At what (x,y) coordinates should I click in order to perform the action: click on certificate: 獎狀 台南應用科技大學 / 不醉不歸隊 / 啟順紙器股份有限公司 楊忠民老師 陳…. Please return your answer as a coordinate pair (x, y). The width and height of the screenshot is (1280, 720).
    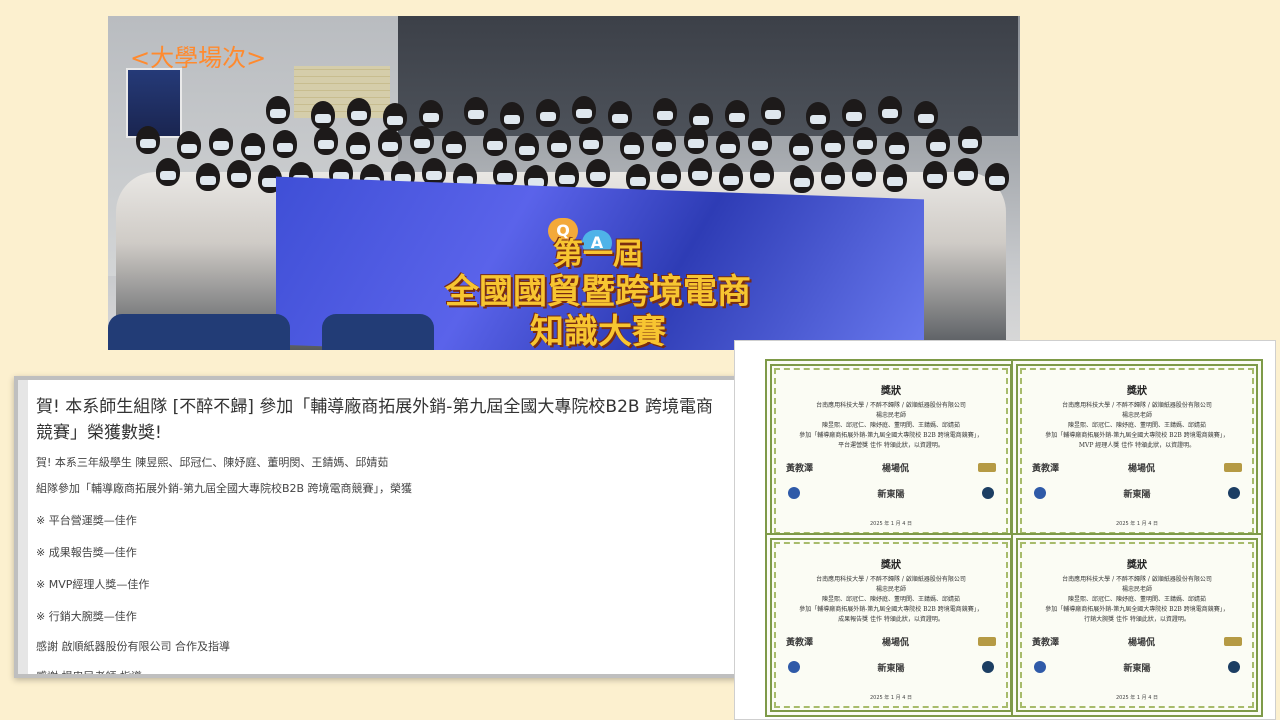
    Looking at the image, I should click on (1137, 451).